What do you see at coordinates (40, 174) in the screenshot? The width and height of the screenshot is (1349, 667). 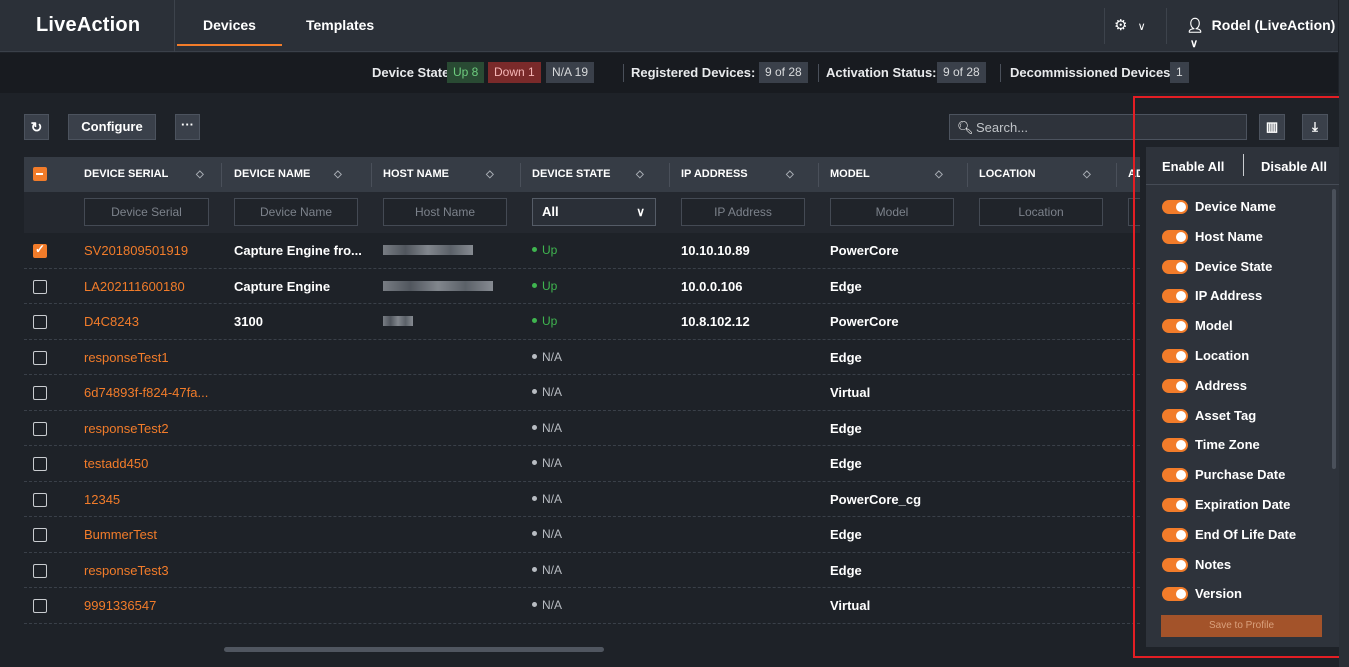 I see `select-all-checkbox` at bounding box center [40, 174].